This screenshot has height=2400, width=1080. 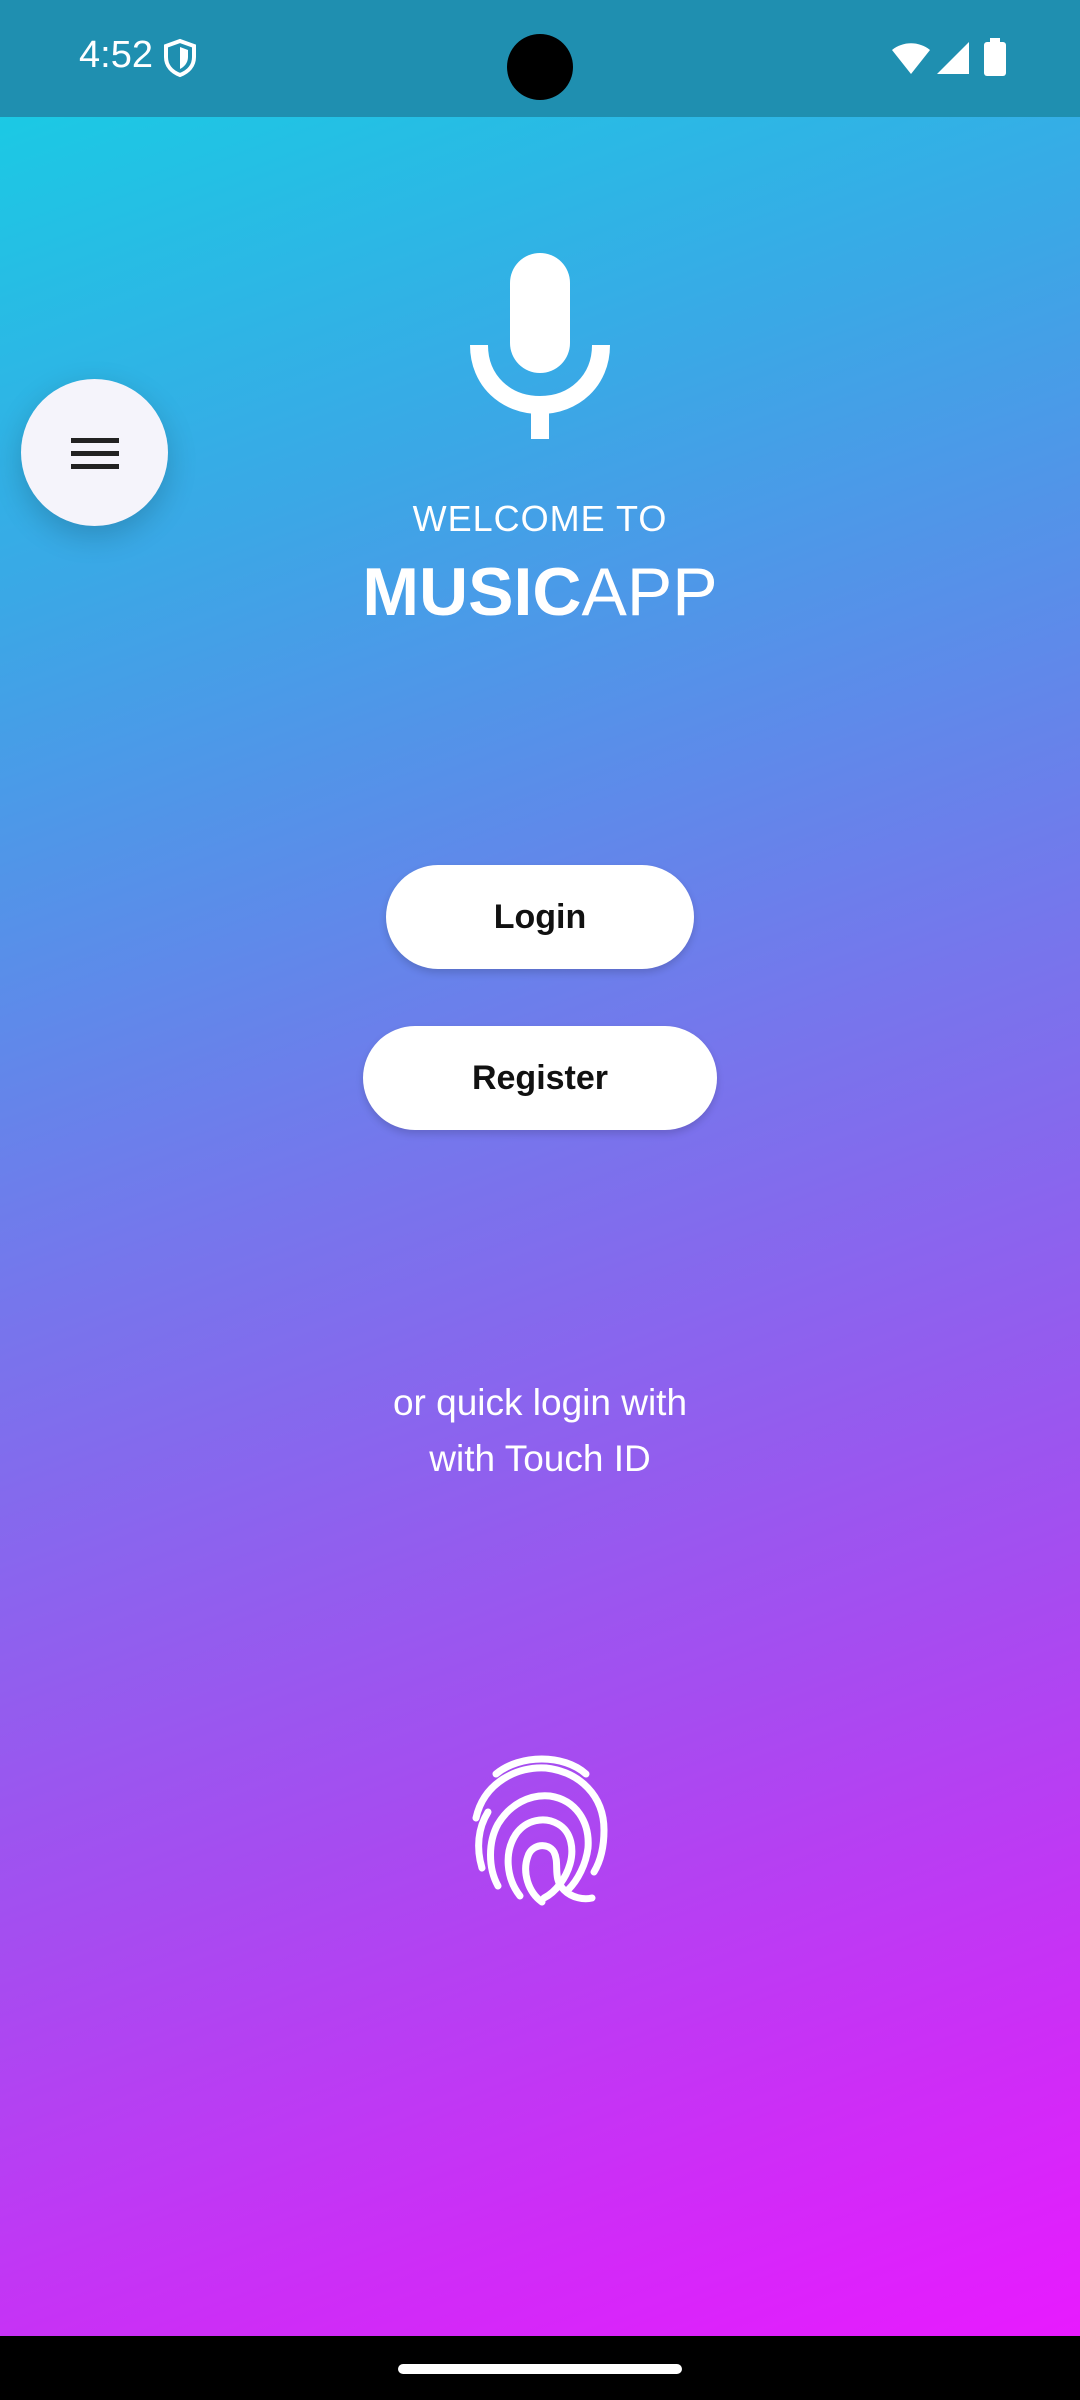 What do you see at coordinates (540, 2369) in the screenshot?
I see `home-gesture-pill` at bounding box center [540, 2369].